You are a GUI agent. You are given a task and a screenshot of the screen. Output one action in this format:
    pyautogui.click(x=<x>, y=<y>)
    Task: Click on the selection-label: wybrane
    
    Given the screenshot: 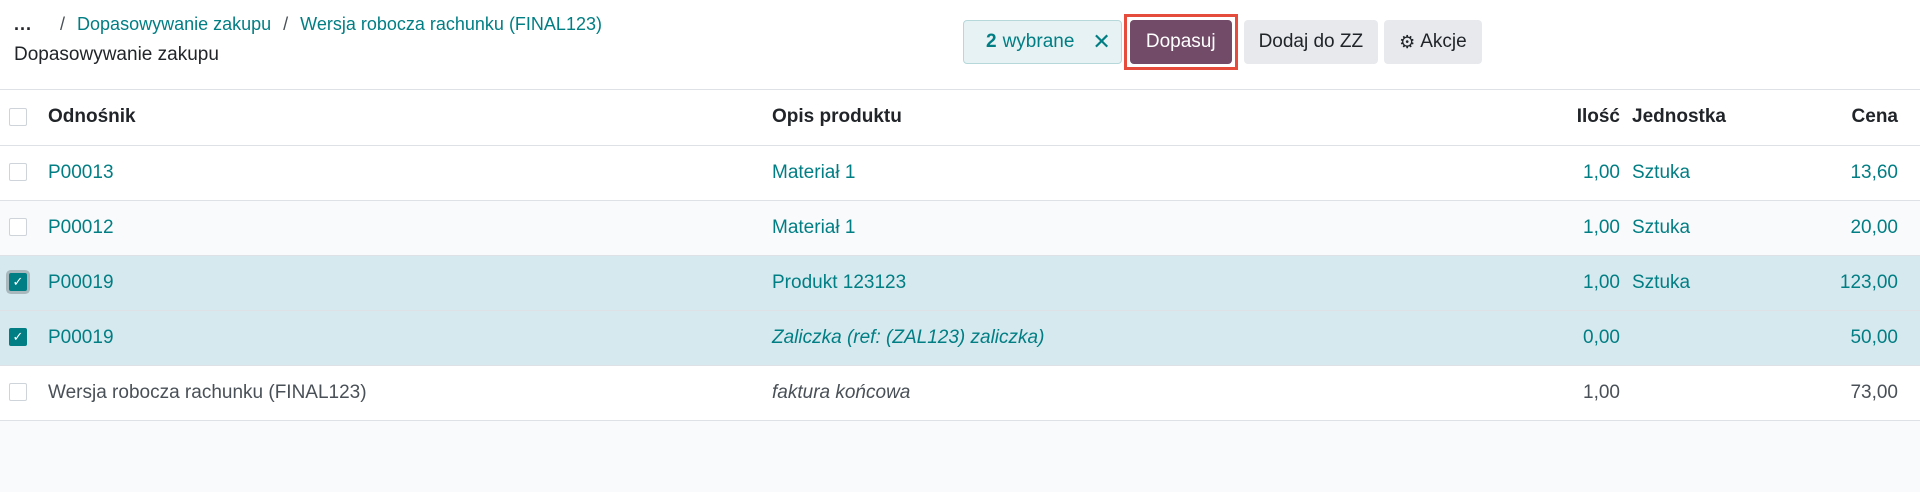 What is the action you would take?
    pyautogui.click(x=1038, y=41)
    